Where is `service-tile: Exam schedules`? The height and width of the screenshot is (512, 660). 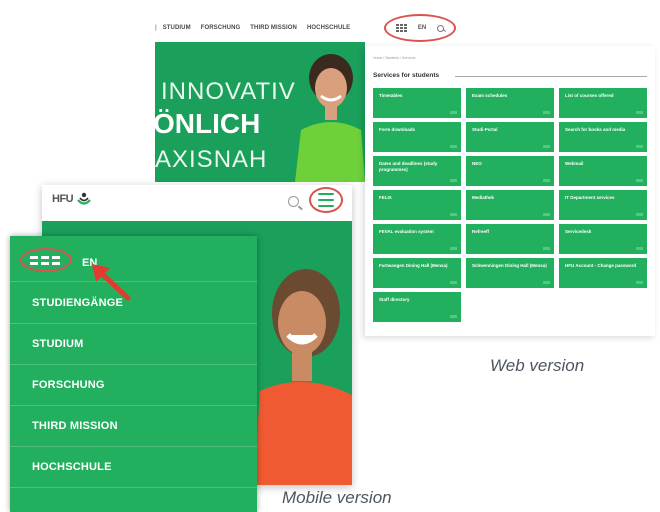
service-tile: Exam schedules is located at coordinates (510, 103).